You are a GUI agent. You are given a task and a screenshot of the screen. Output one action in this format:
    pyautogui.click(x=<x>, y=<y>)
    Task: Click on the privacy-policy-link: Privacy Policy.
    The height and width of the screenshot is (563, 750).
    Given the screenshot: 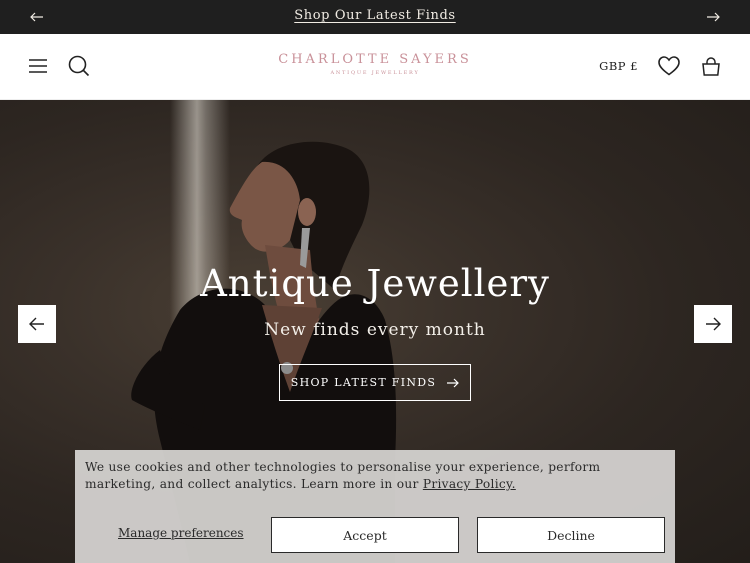 What is the action you would take?
    pyautogui.click(x=469, y=484)
    